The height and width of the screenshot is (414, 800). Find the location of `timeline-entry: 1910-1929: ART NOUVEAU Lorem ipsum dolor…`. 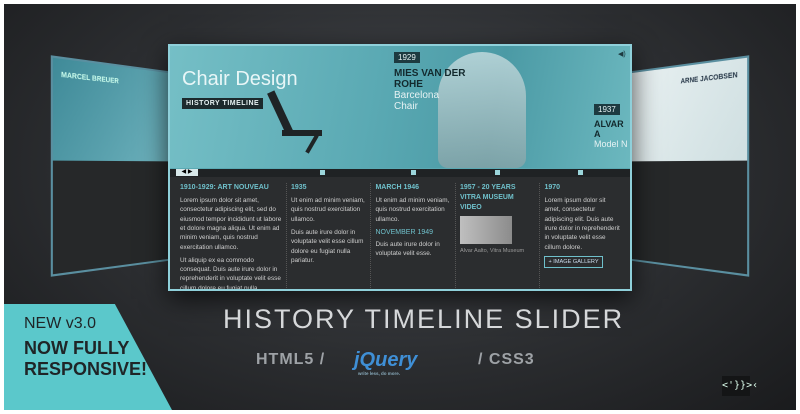

timeline-entry: 1910-1929: ART NOUVEAU Lorem ipsum dolor… is located at coordinates (231, 237).